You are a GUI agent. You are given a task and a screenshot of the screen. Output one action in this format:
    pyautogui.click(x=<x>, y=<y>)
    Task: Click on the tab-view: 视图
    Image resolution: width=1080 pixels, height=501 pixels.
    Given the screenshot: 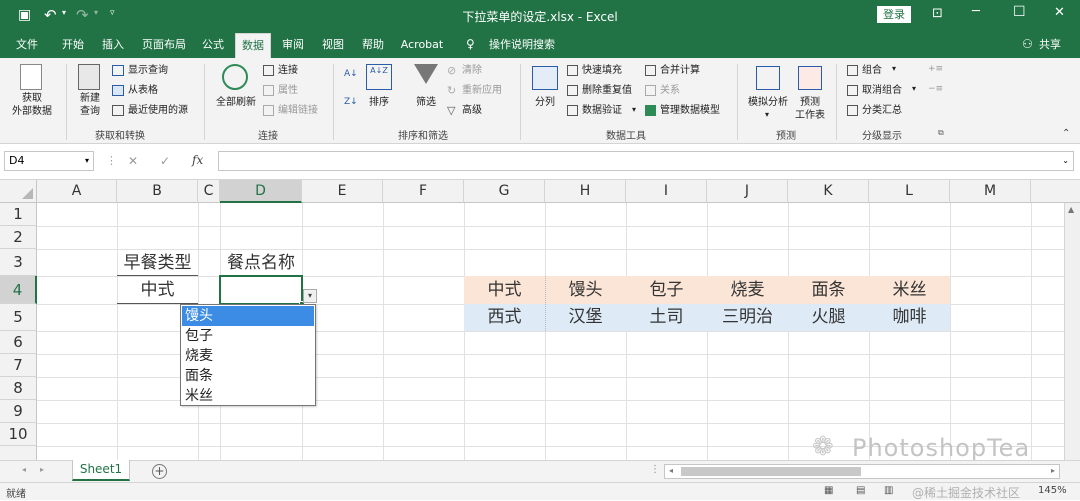 What is the action you would take?
    pyautogui.click(x=333, y=44)
    